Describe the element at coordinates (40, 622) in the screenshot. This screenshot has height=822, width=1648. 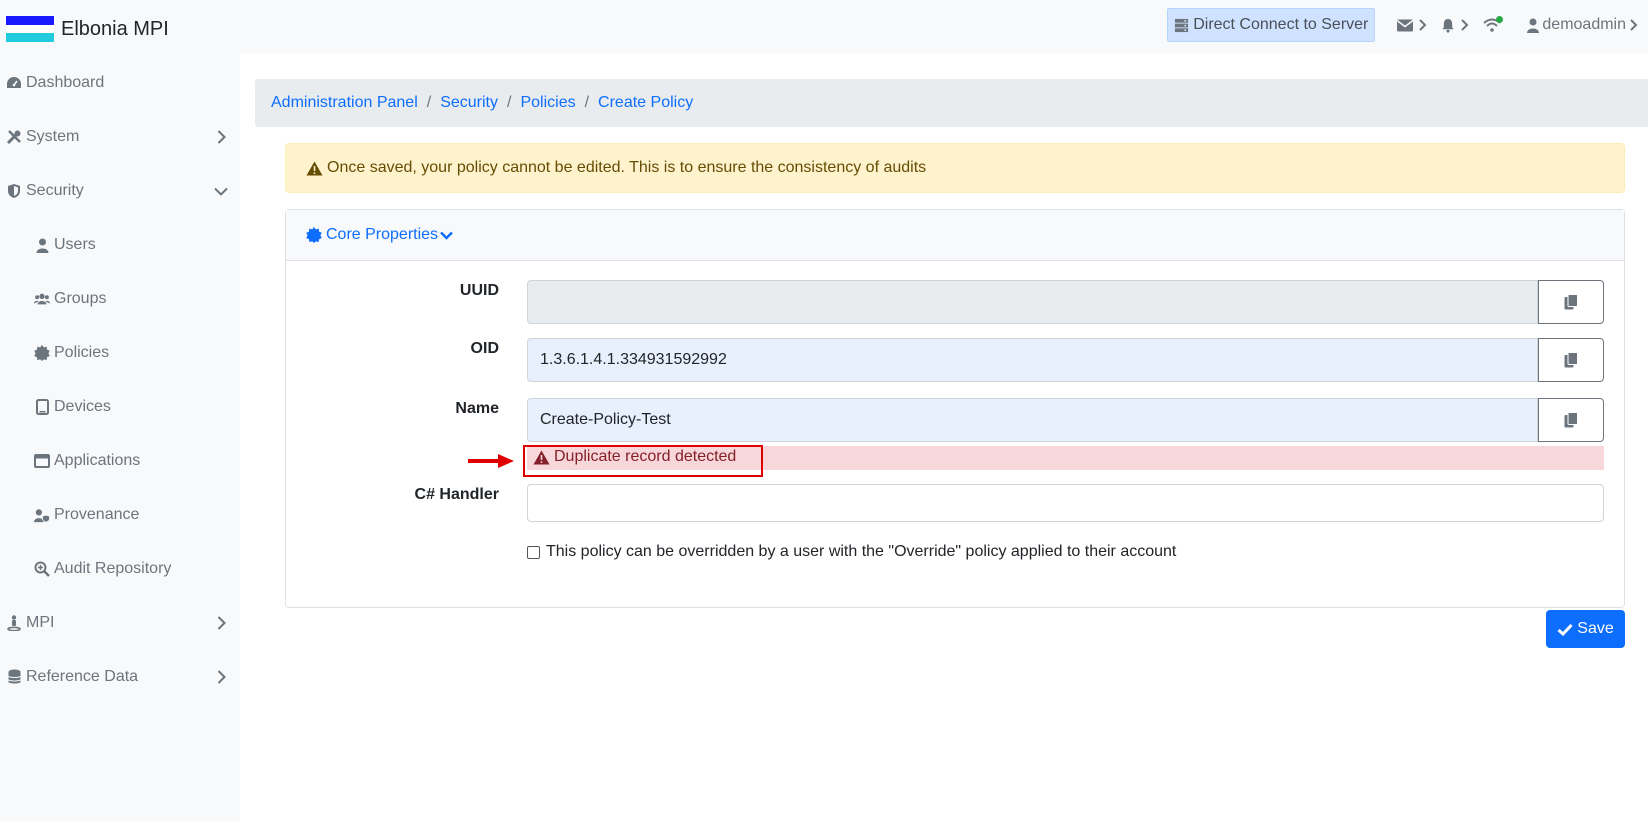
I see `sidebar-item-label: MPI` at that location.